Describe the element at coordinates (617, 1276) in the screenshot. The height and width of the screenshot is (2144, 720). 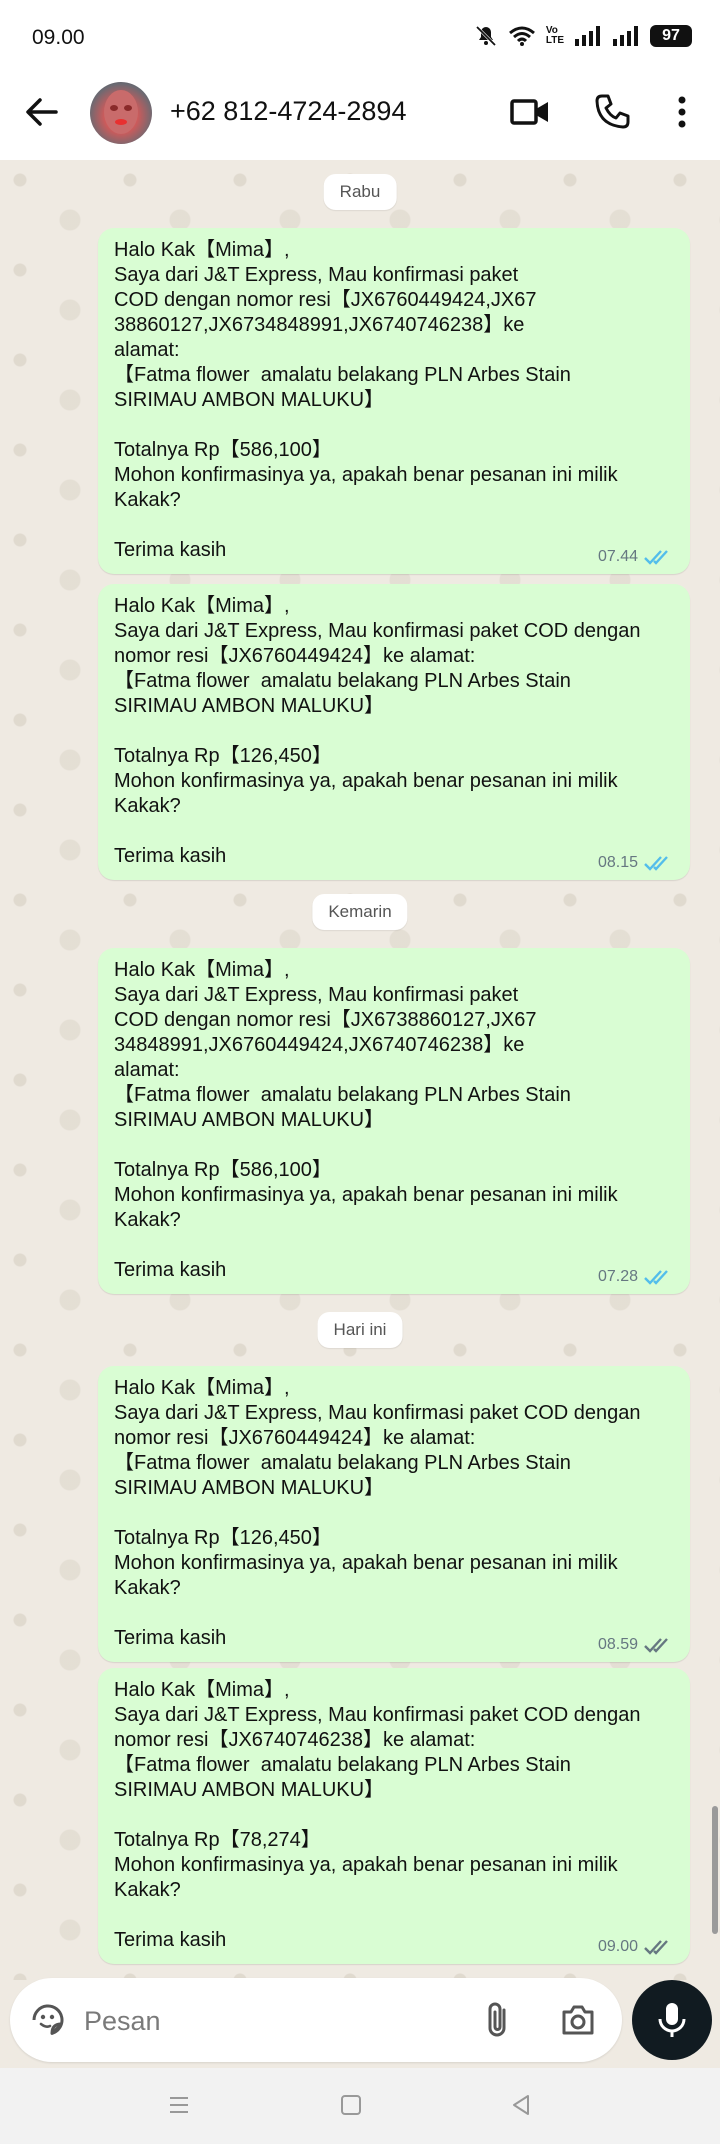
I see `message-time: 07.28` at that location.